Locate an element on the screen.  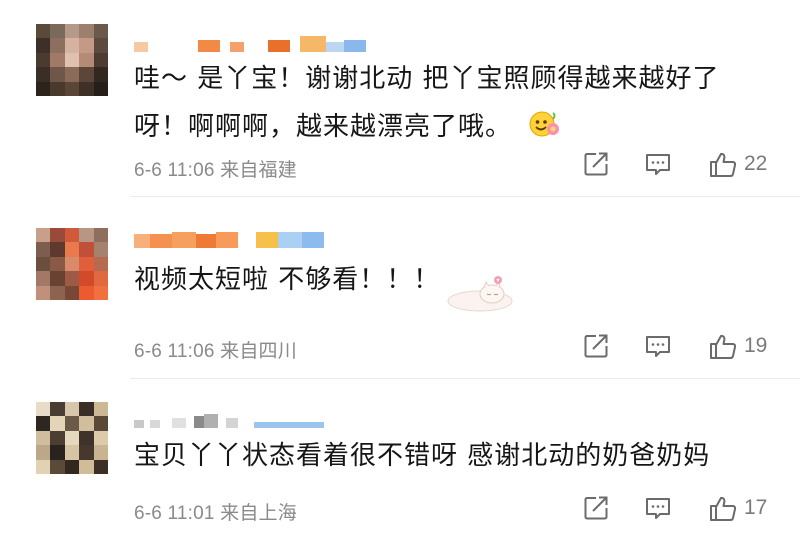
comment-text: 哇～ 是丫宝！谢谢北动 把丫宝照顾得越来越好了 呀！啊啊啊，越来越漂亮了哦。 is located at coordinates (452, 106).